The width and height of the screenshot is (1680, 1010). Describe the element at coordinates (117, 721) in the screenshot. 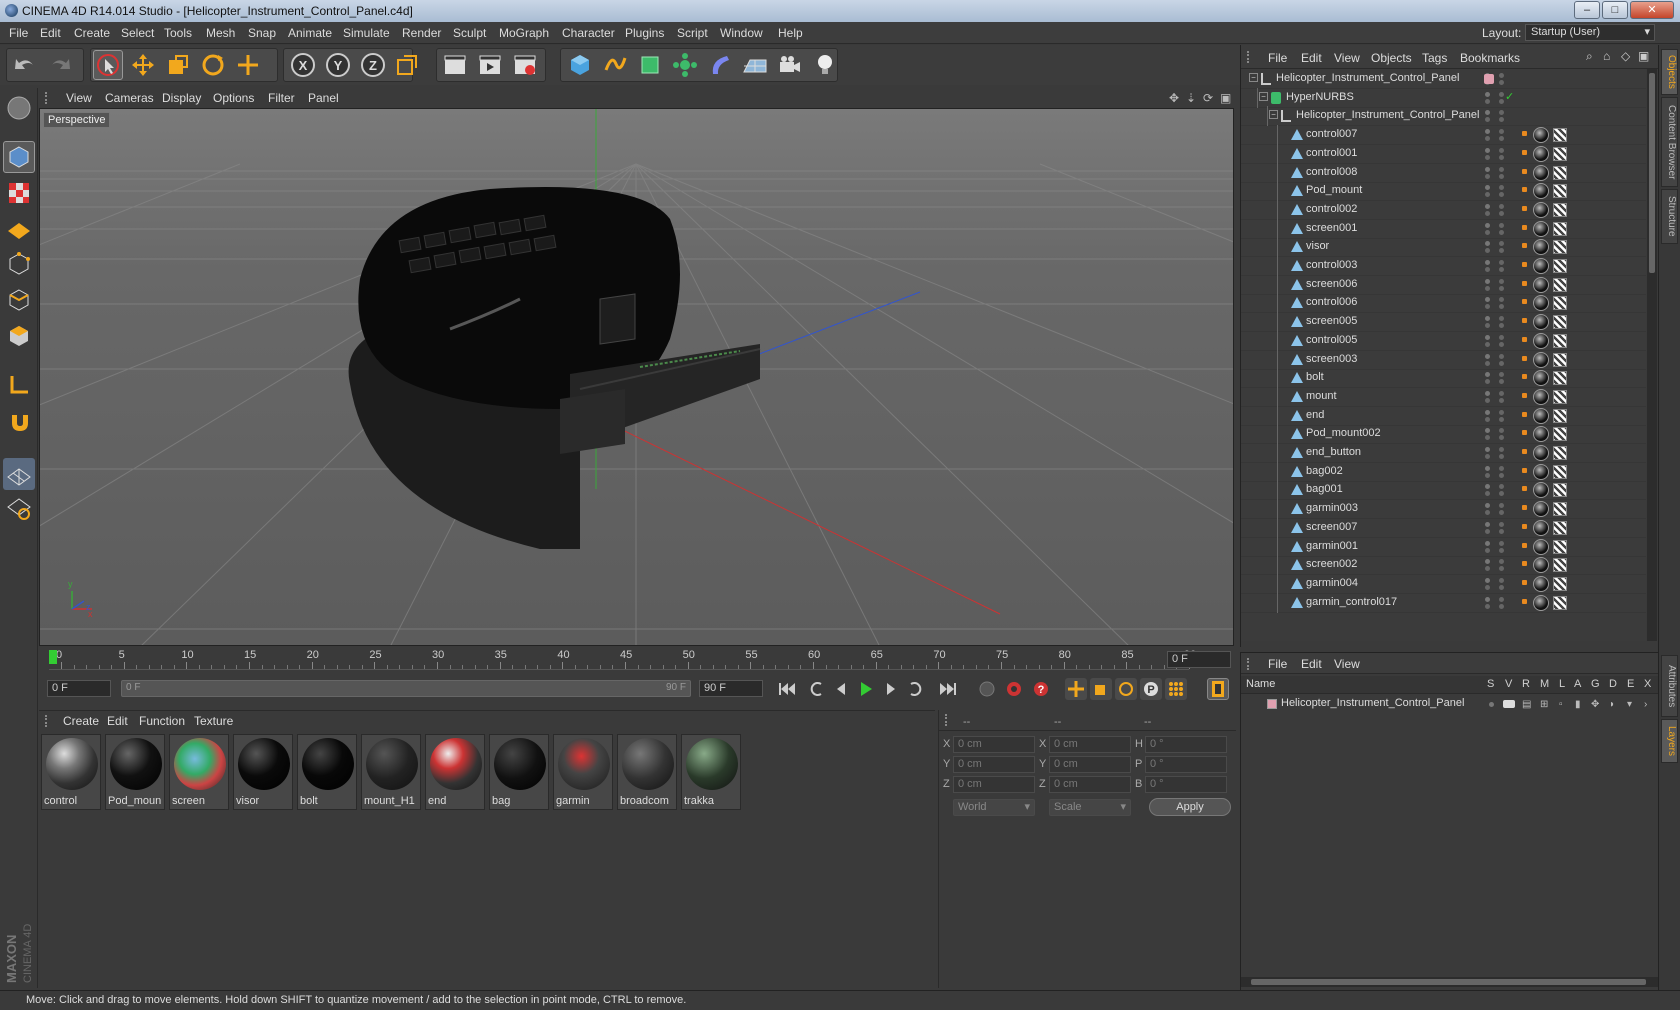

I see `material-menu-edit: Edit` at that location.